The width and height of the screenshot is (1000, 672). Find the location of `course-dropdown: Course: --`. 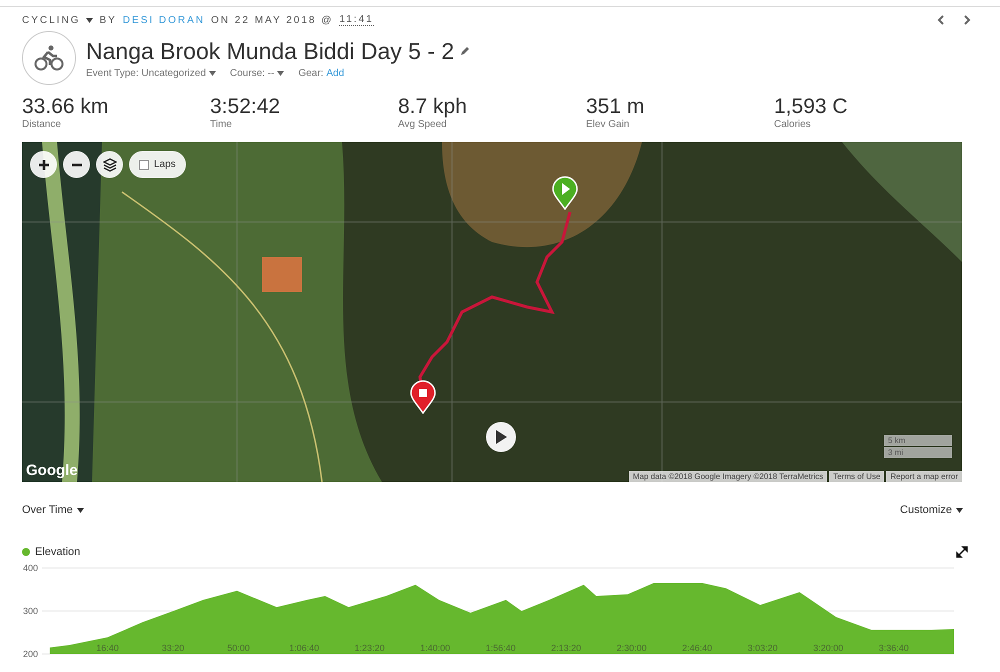

course-dropdown: Course: -- is located at coordinates (257, 73).